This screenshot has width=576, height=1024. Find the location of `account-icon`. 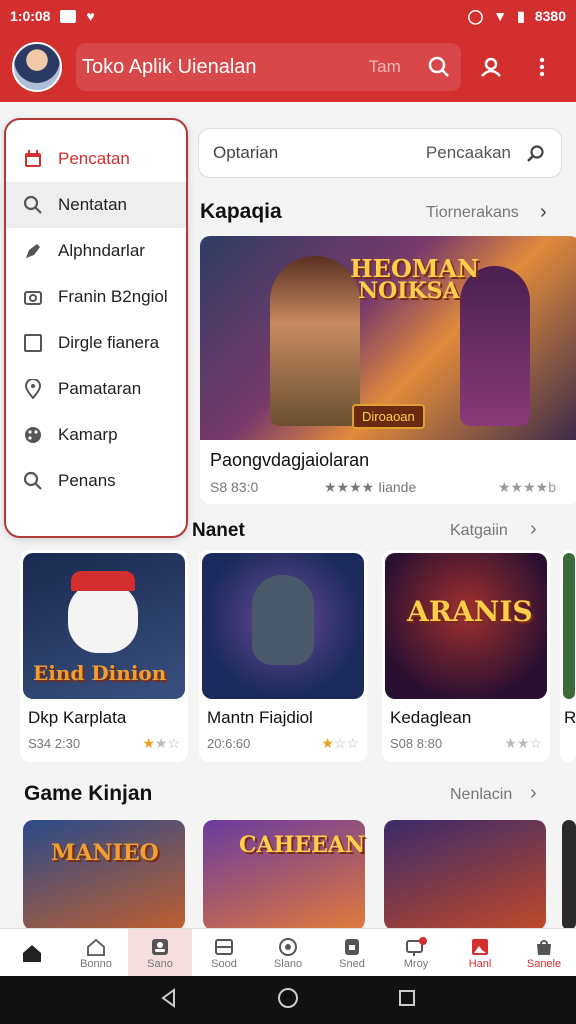

account-icon is located at coordinates (491, 67).